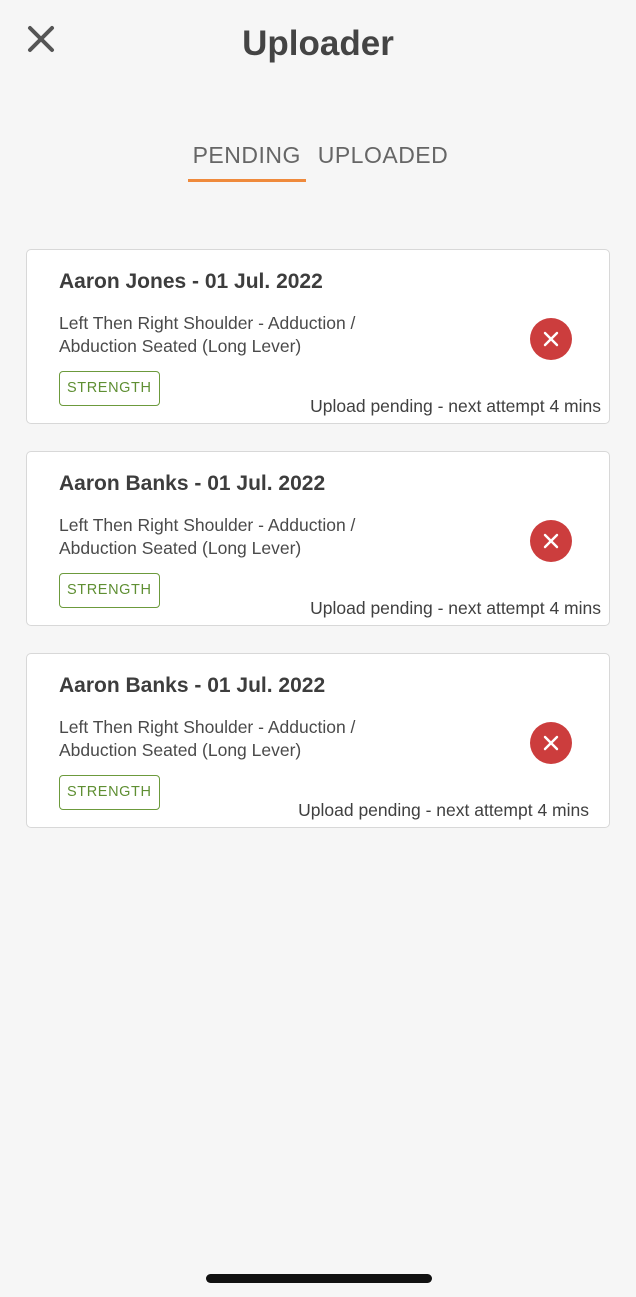 Image resolution: width=636 pixels, height=1297 pixels. Describe the element at coordinates (318, 43) in the screenshot. I see `page-title: Uploader` at that location.